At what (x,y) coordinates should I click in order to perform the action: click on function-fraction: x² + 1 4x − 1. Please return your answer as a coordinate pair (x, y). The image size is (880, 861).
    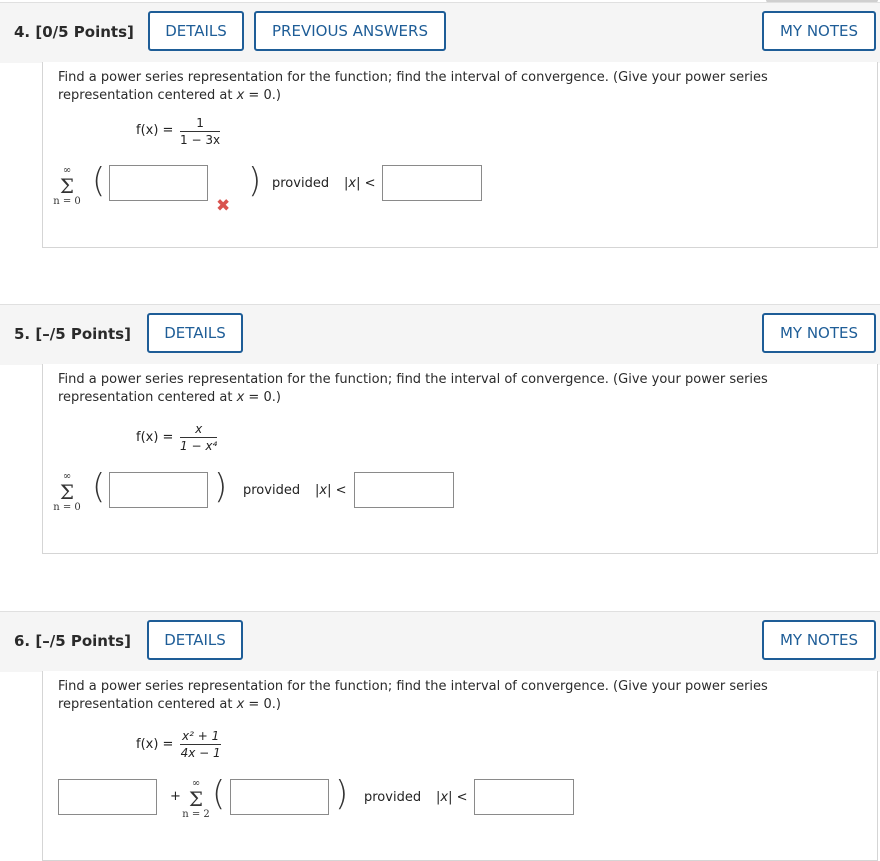
    Looking at the image, I should click on (201, 744).